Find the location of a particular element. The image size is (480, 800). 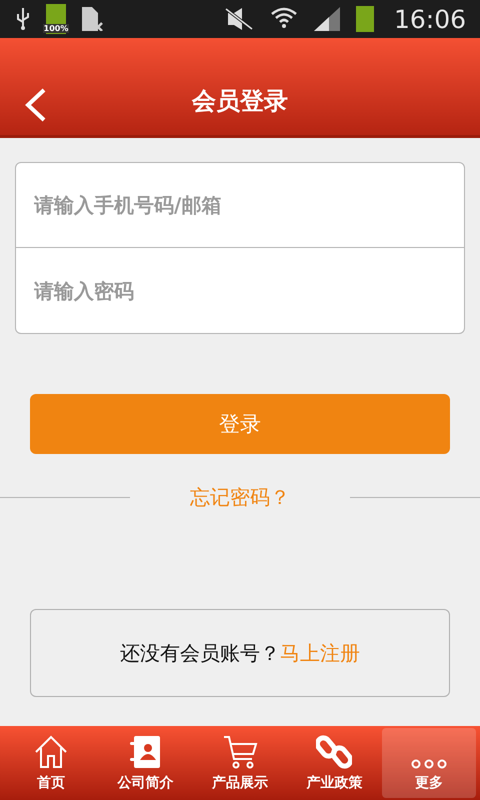

register-prompt: 还没有会员账号？ is located at coordinates (200, 653).